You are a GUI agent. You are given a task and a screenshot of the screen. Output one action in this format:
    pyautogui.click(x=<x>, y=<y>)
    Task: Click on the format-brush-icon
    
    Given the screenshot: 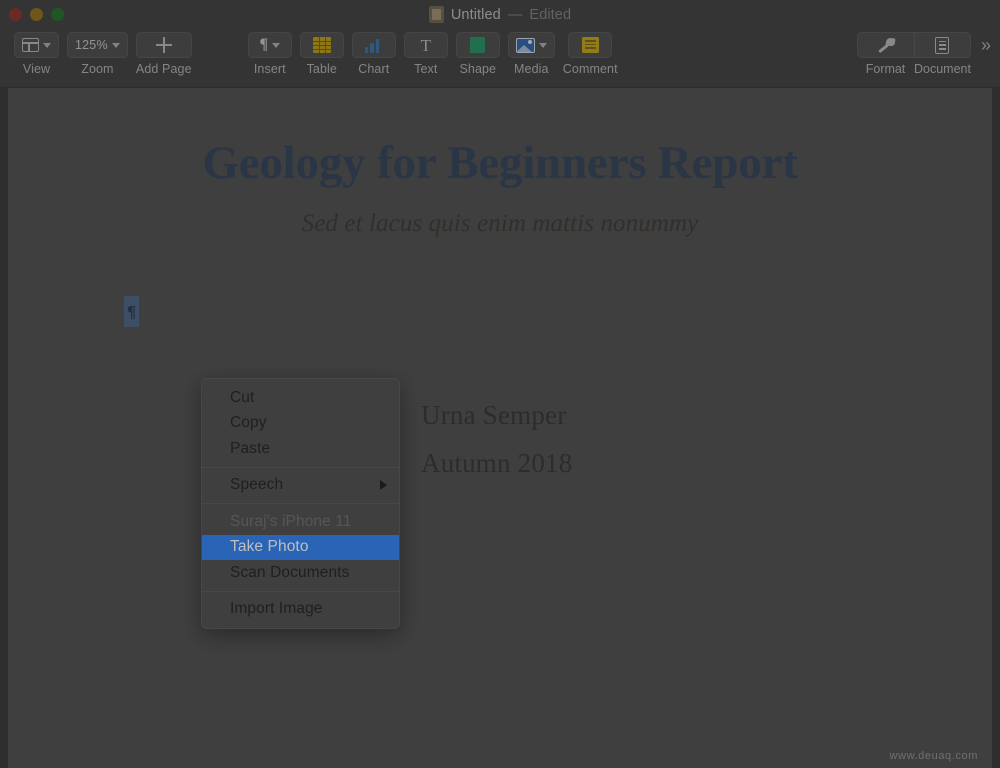 What is the action you would take?
    pyautogui.click(x=886, y=45)
    